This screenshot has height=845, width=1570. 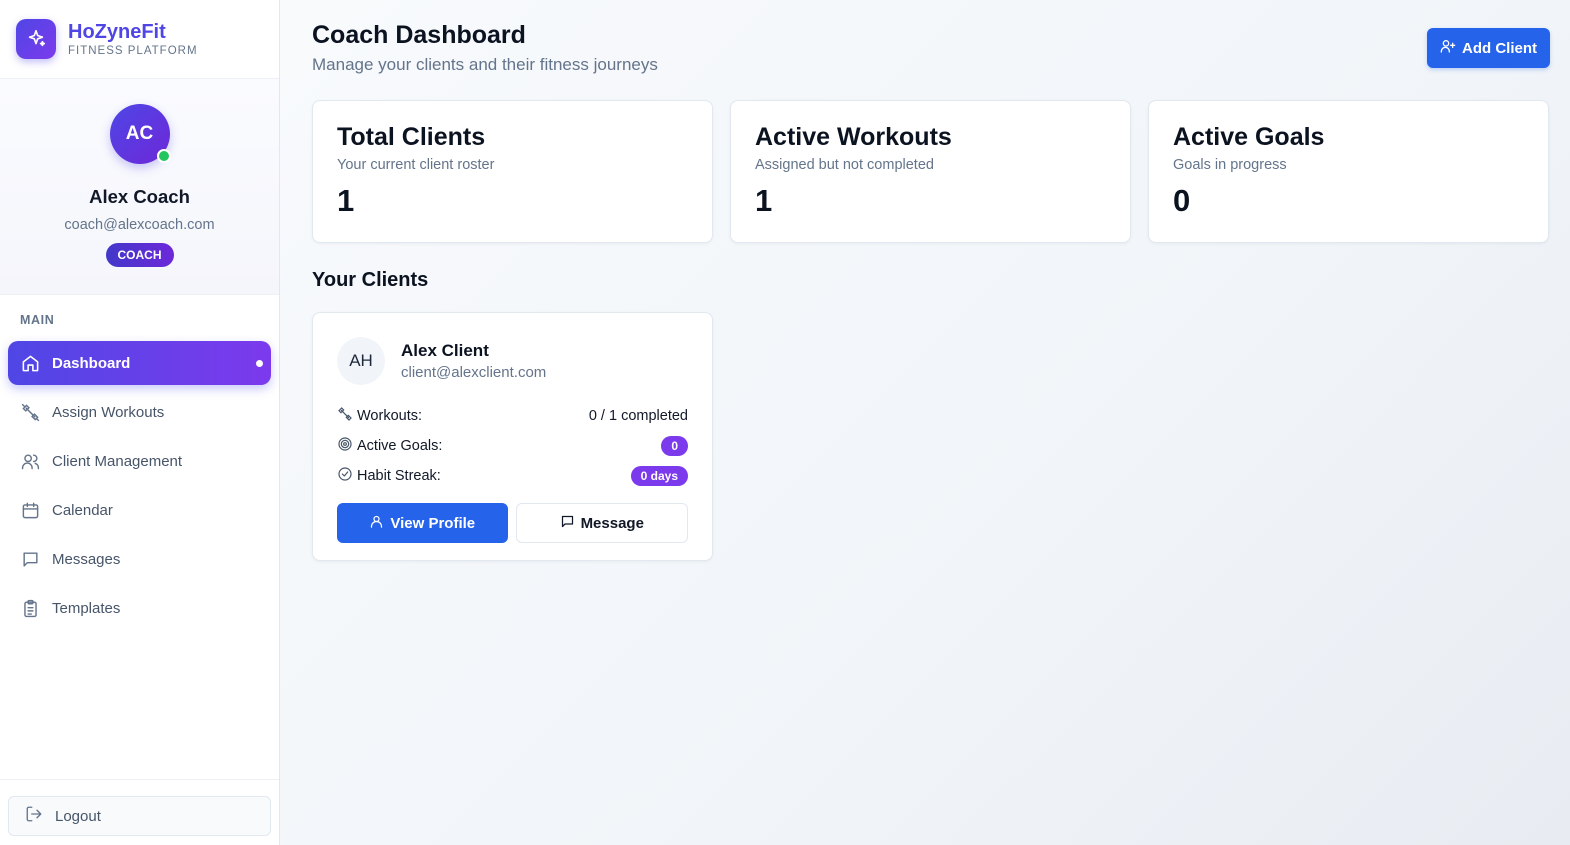 I want to click on user-plus-icon, so click(x=1448, y=48).